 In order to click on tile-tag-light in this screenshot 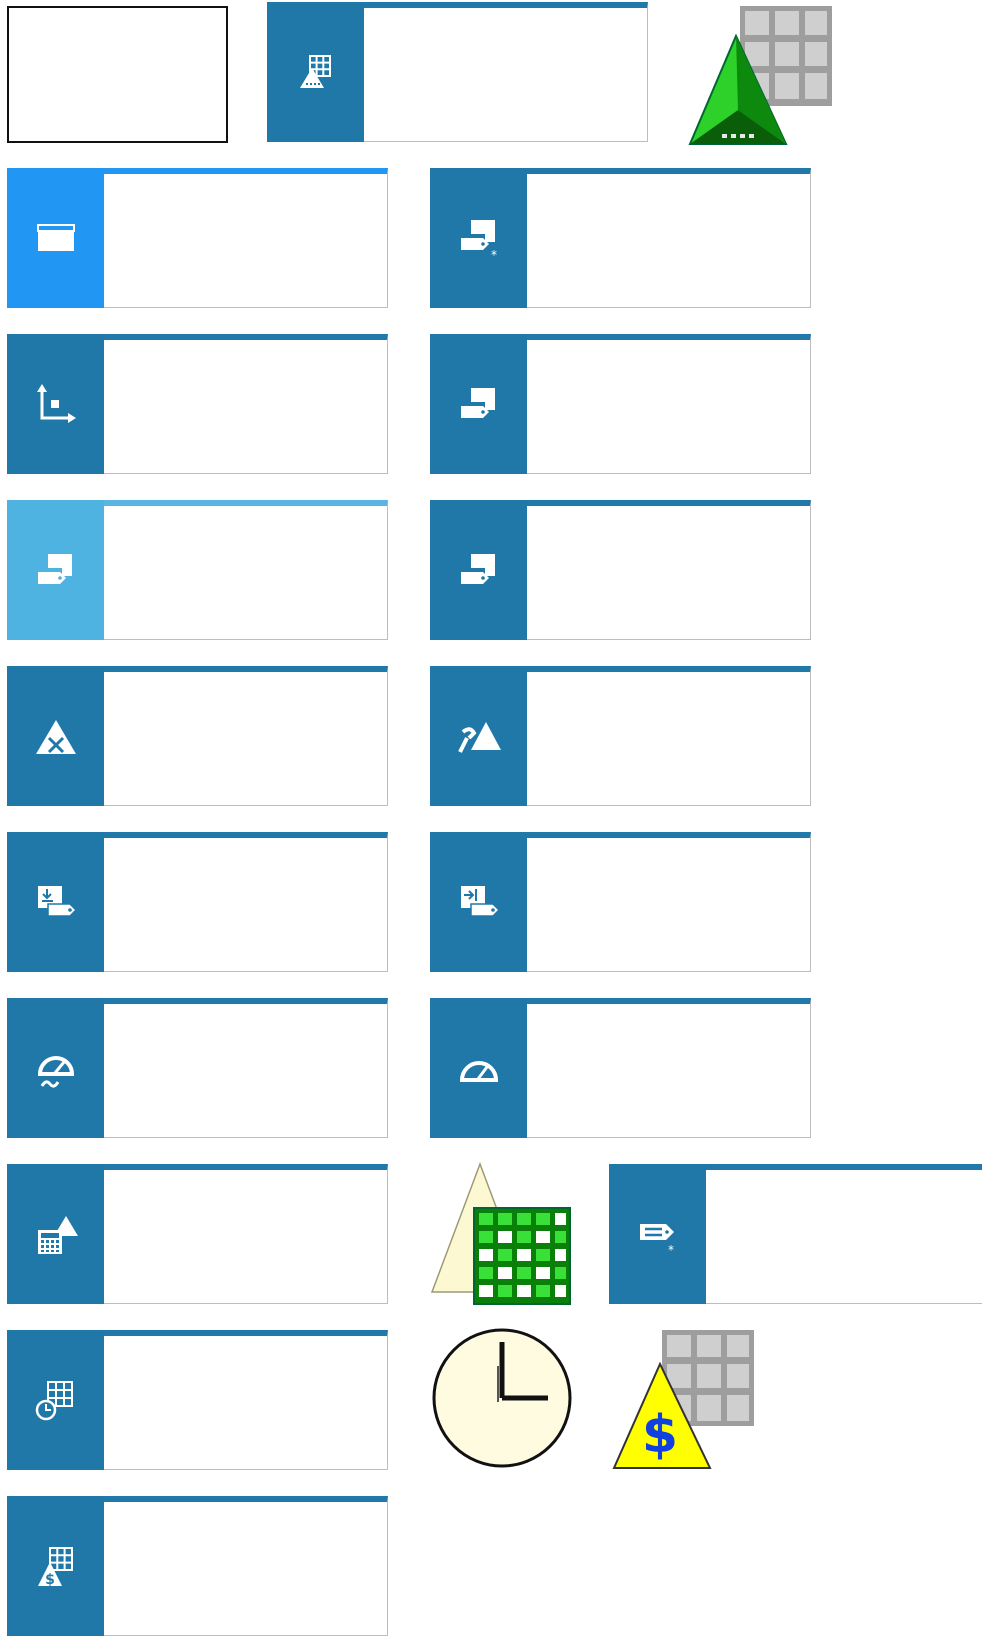, I will do `click(197, 570)`.